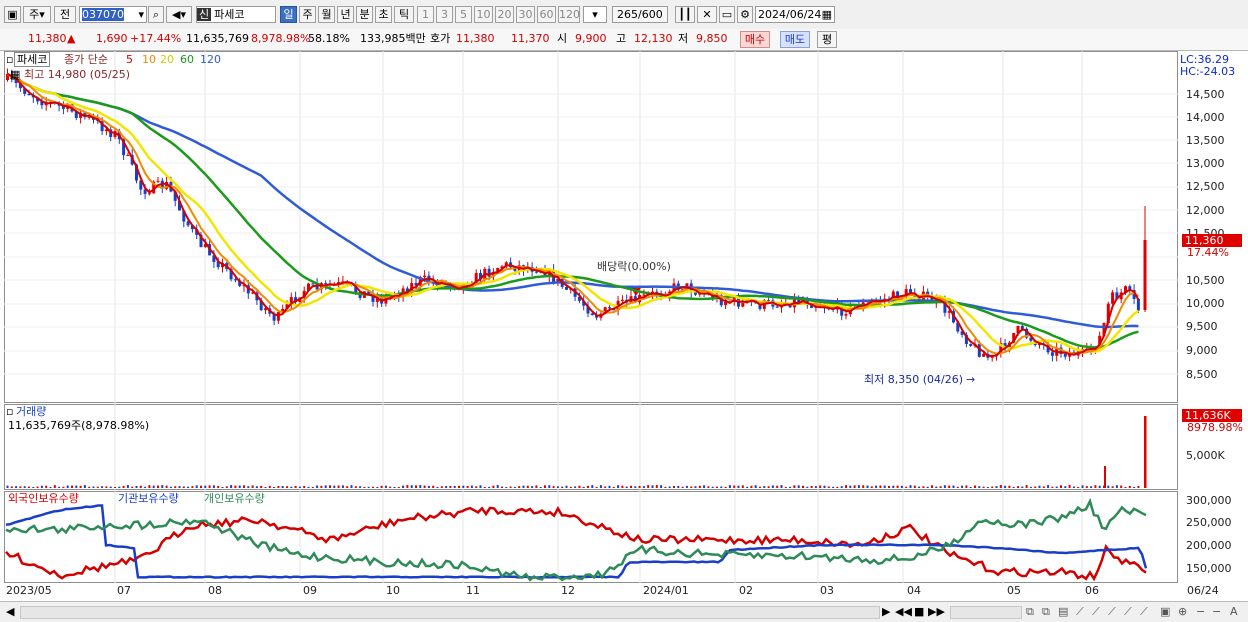 The image size is (1248, 622). Describe the element at coordinates (936, 612) in the screenshot. I see `fast-forward-icon: ▶▶` at that location.